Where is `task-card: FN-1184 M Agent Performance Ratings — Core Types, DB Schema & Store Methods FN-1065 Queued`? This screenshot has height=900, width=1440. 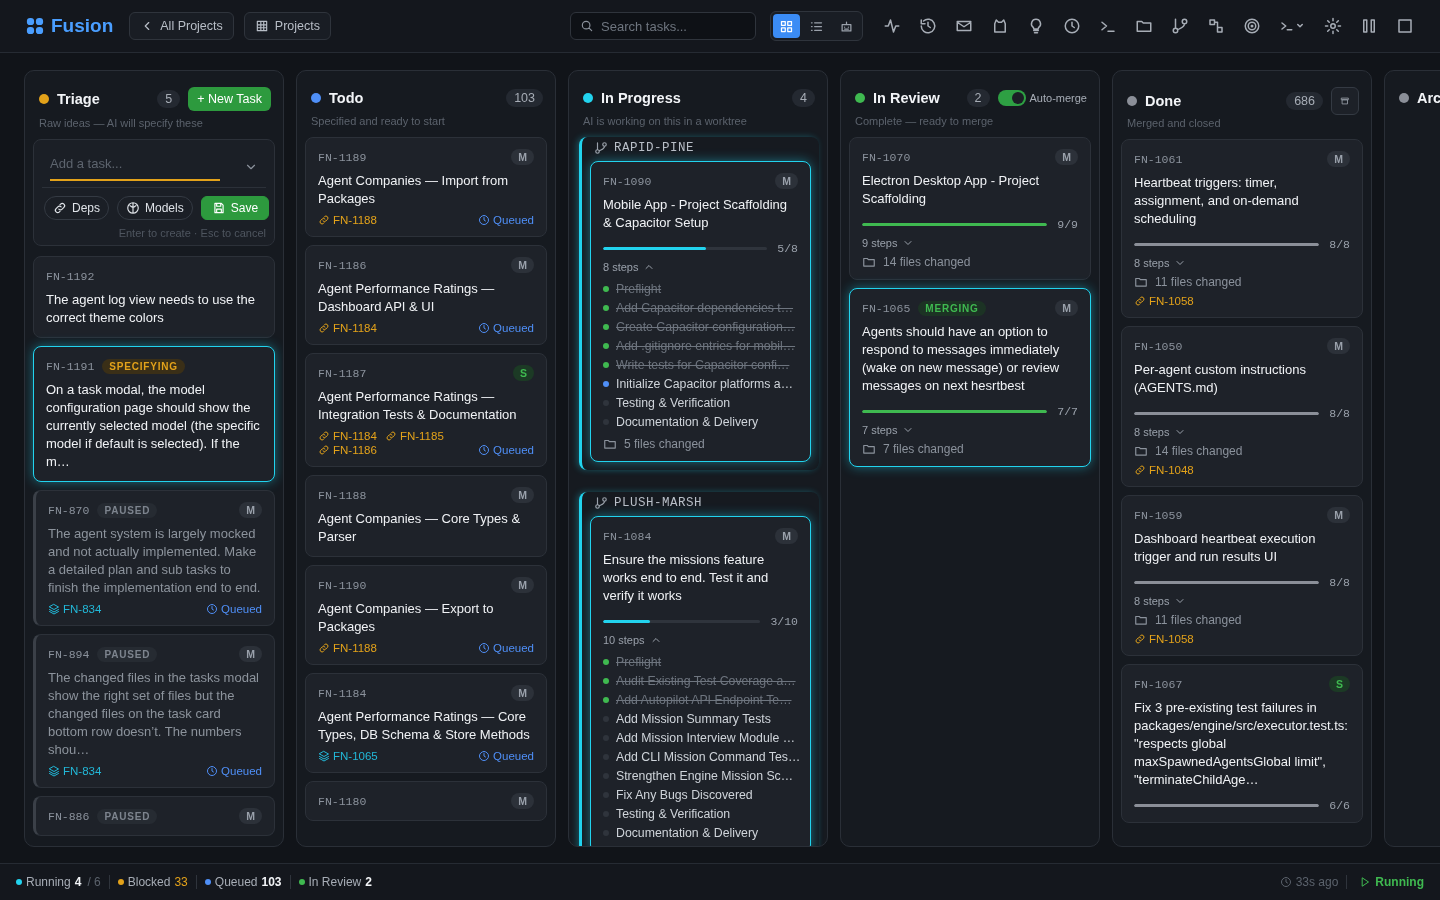
task-card: FN-1184 M Agent Performance Ratings — Core Types, DB Schema & Store Methods FN-1065 Queued is located at coordinates (426, 723).